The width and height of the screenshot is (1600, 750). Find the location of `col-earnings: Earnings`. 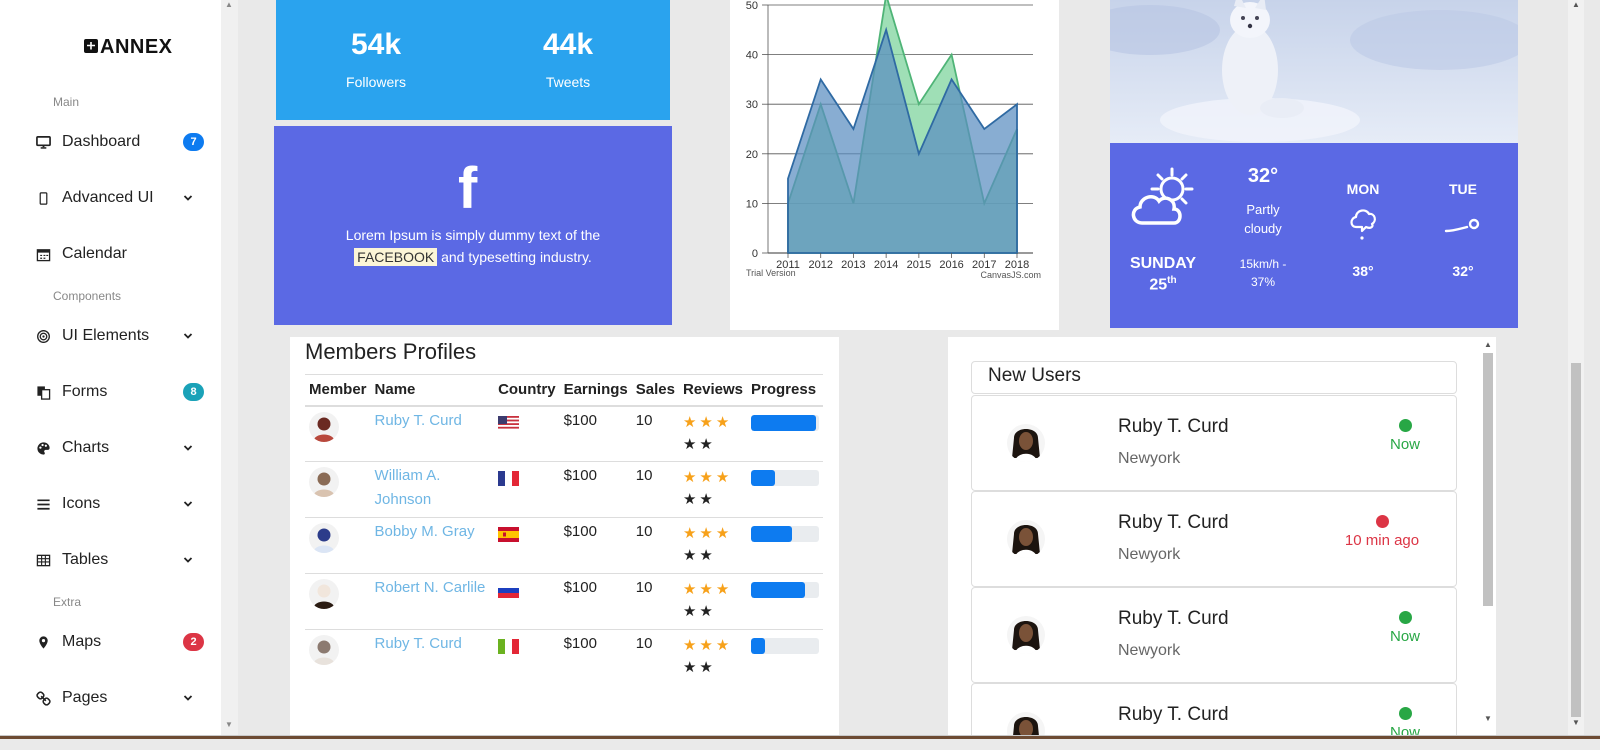

col-earnings: Earnings is located at coordinates (595, 390).